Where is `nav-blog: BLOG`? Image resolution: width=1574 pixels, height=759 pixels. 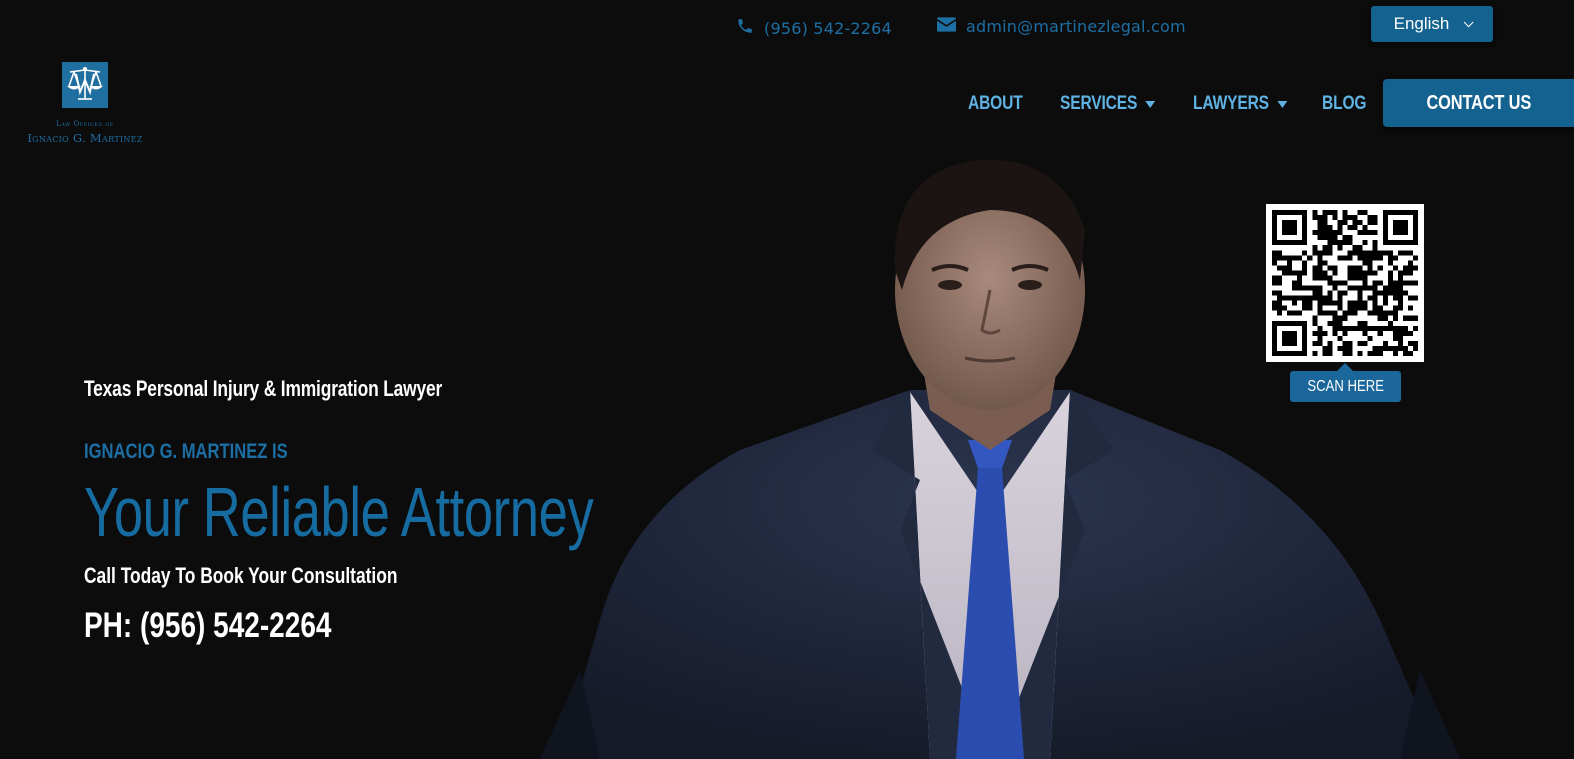 nav-blog: BLOG is located at coordinates (1344, 104).